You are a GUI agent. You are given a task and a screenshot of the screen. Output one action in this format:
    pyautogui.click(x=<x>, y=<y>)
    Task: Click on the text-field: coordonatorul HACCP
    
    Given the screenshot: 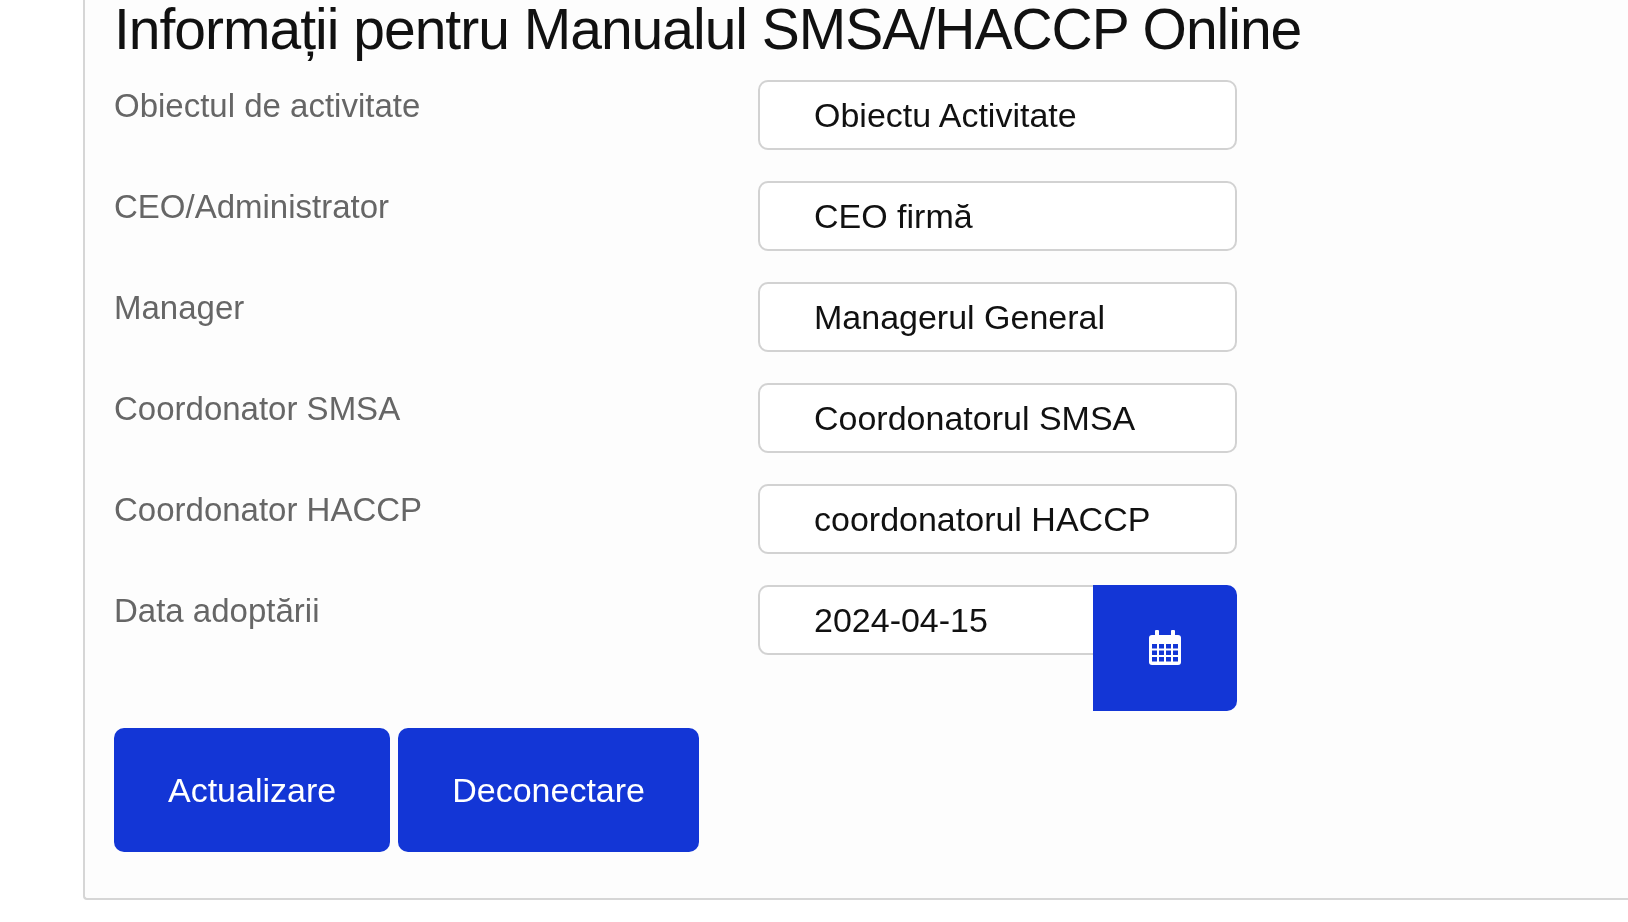 What is the action you would take?
    pyautogui.click(x=997, y=519)
    